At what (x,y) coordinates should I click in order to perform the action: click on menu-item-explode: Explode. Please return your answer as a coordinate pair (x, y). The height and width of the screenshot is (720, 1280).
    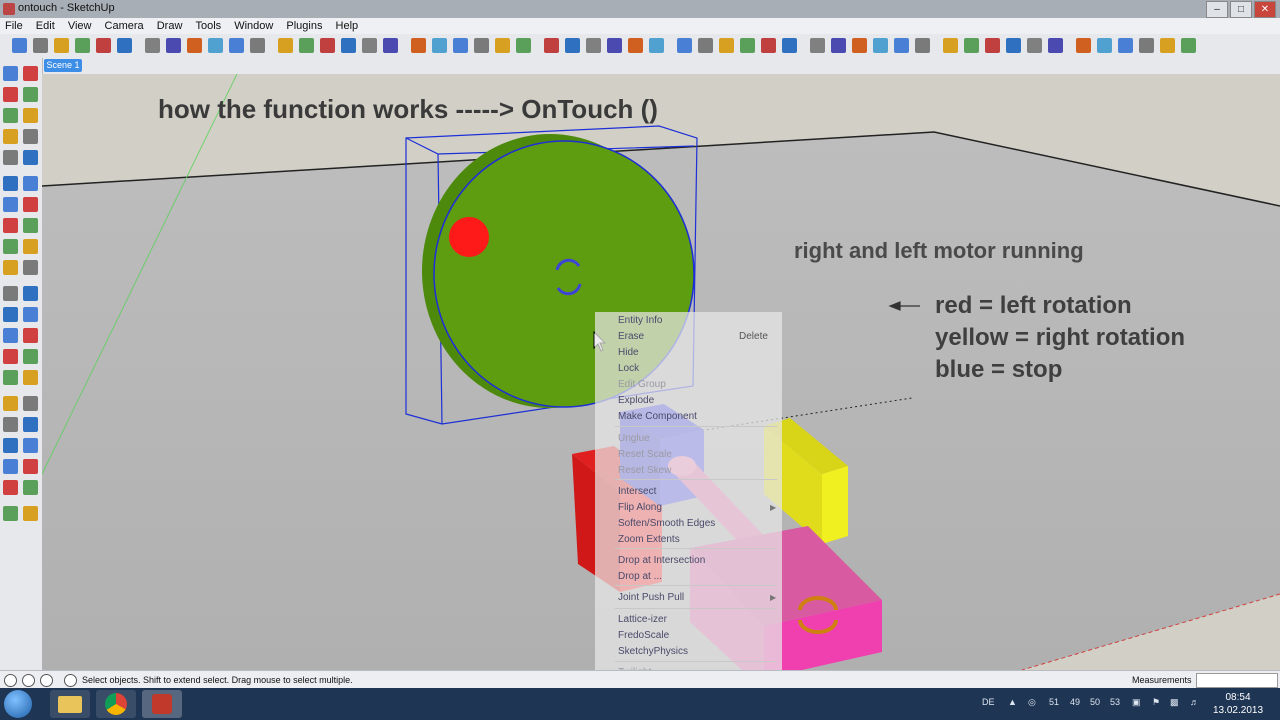
    Looking at the image, I should click on (636, 400).